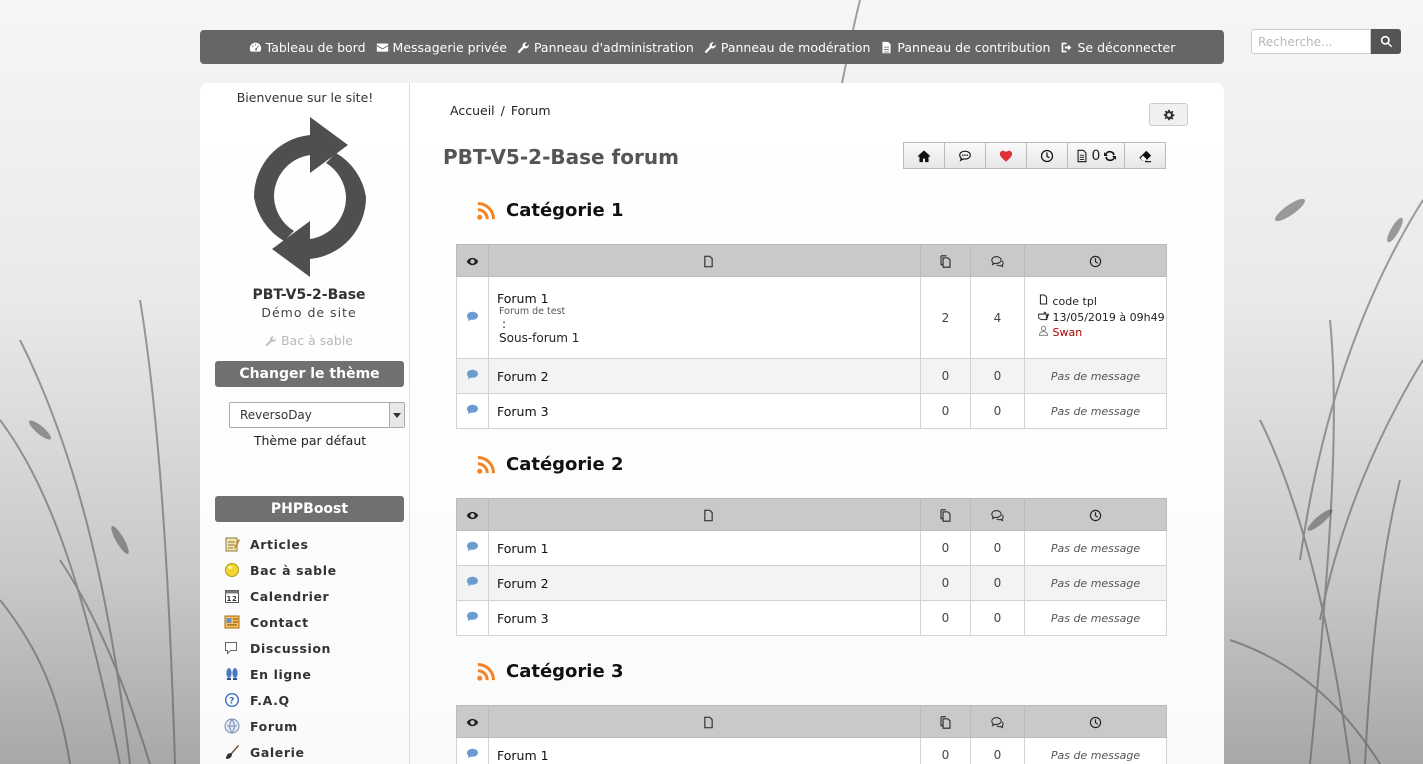 This screenshot has width=1423, height=764. What do you see at coordinates (307, 47) in the screenshot?
I see `dashboard-link: Tableau de bord` at bounding box center [307, 47].